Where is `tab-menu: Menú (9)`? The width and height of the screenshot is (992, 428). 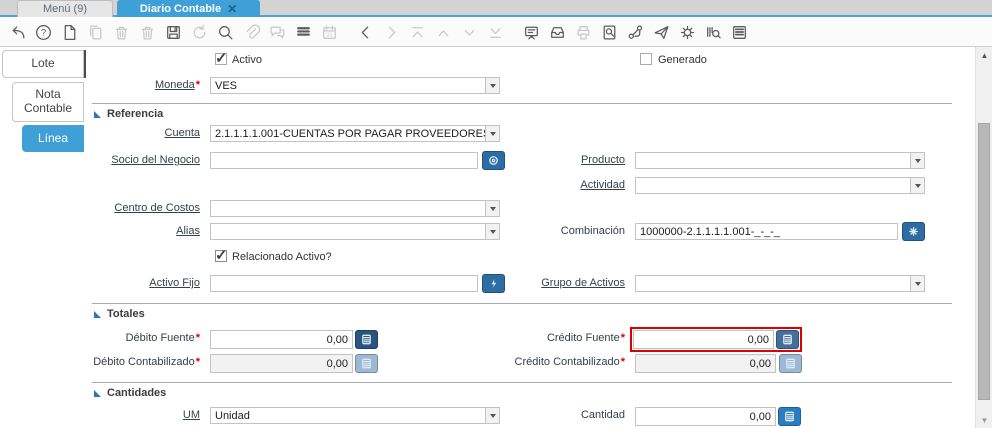 tab-menu: Menú (9) is located at coordinates (65, 8).